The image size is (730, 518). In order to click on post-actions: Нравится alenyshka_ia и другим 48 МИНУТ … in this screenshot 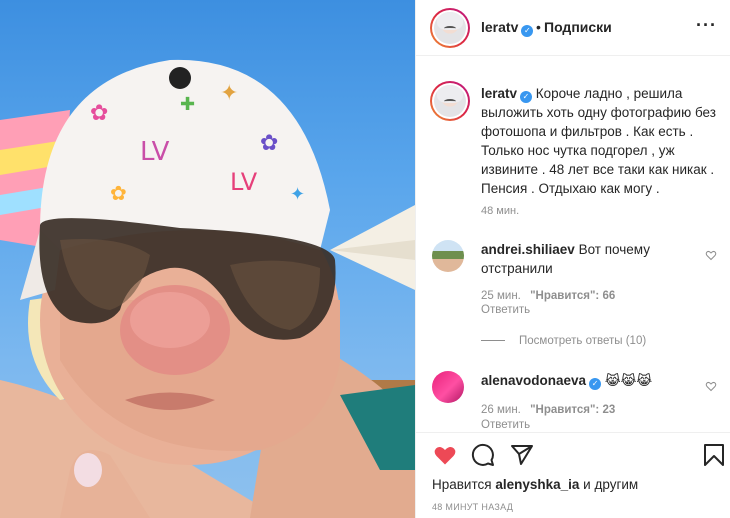, I will do `click(573, 475)`.